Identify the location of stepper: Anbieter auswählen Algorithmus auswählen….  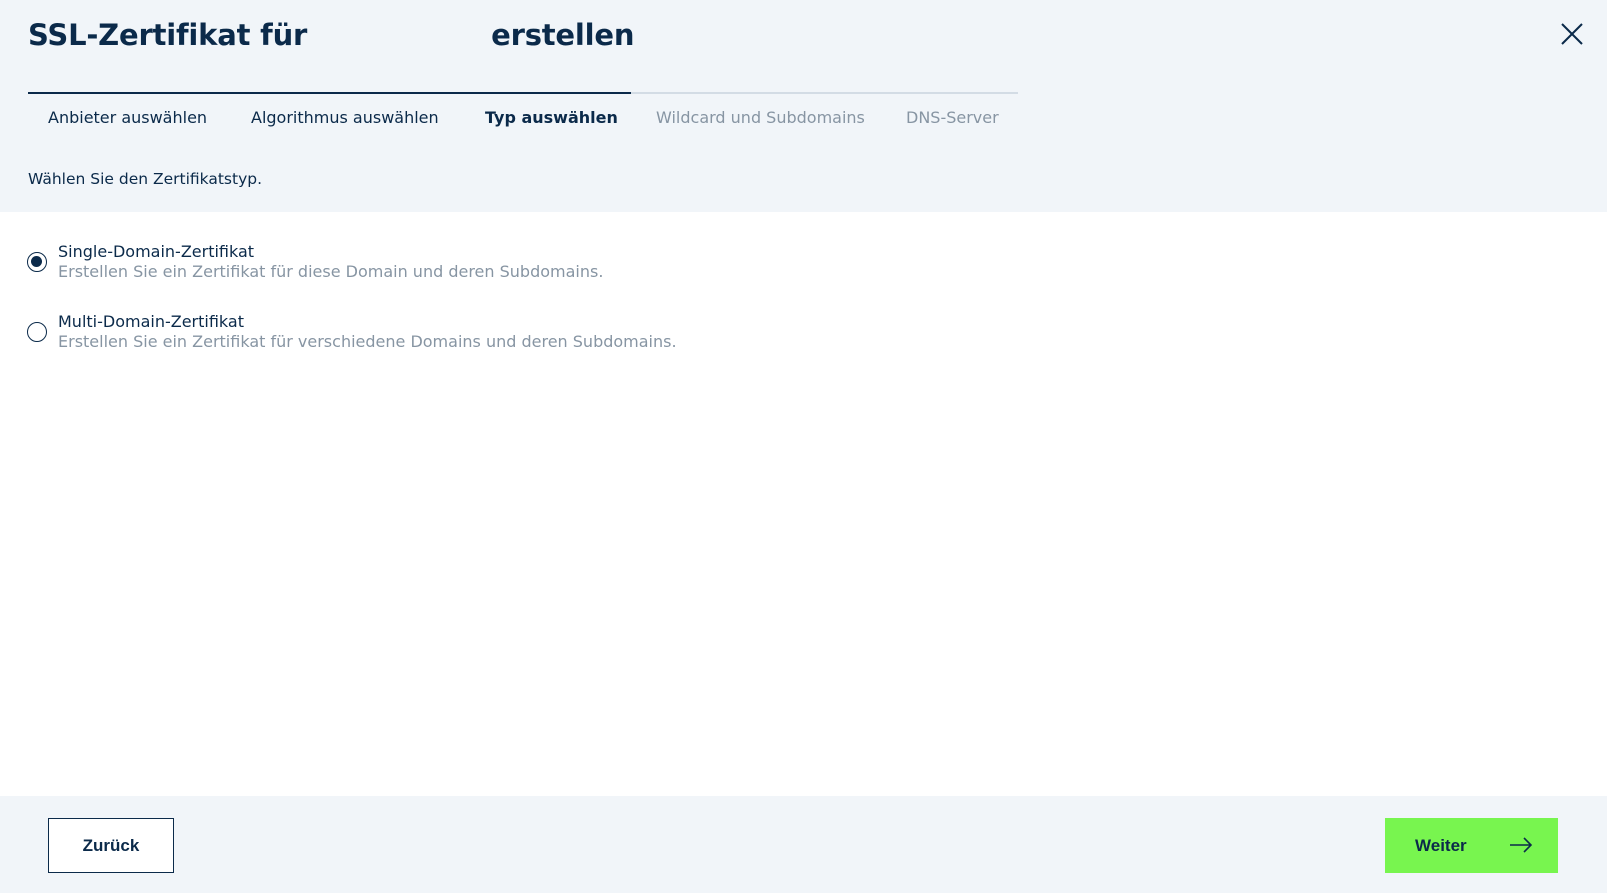
(523, 114).